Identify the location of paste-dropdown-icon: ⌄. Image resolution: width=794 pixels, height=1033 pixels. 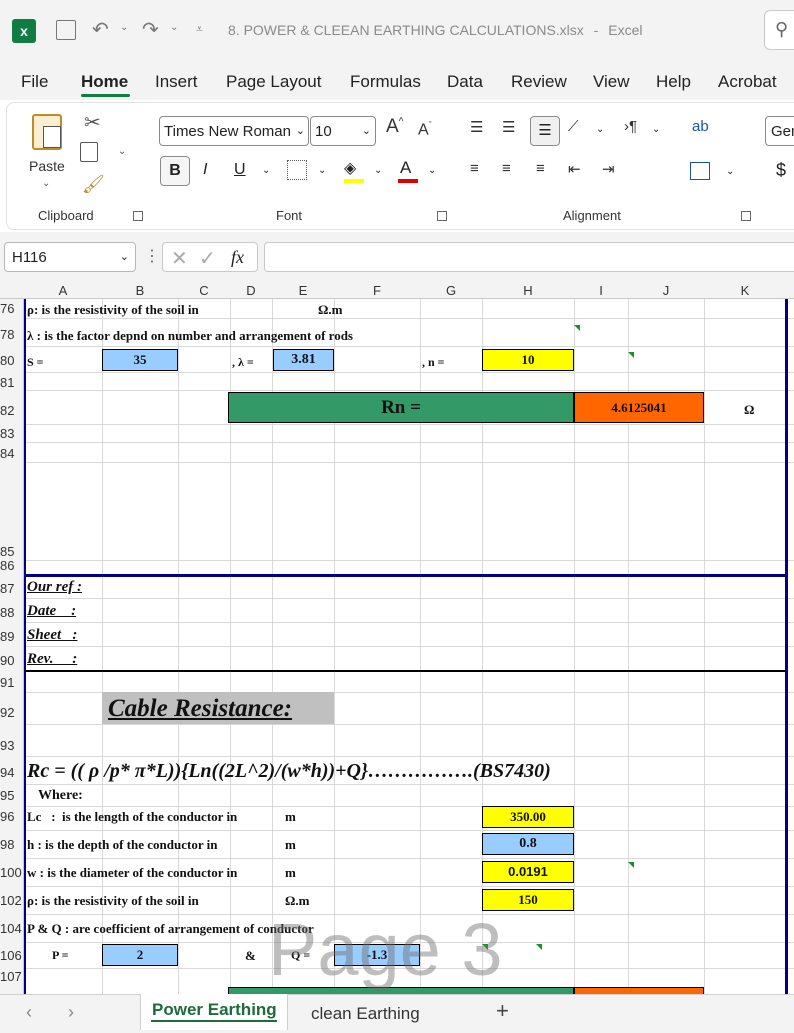
(46, 183).